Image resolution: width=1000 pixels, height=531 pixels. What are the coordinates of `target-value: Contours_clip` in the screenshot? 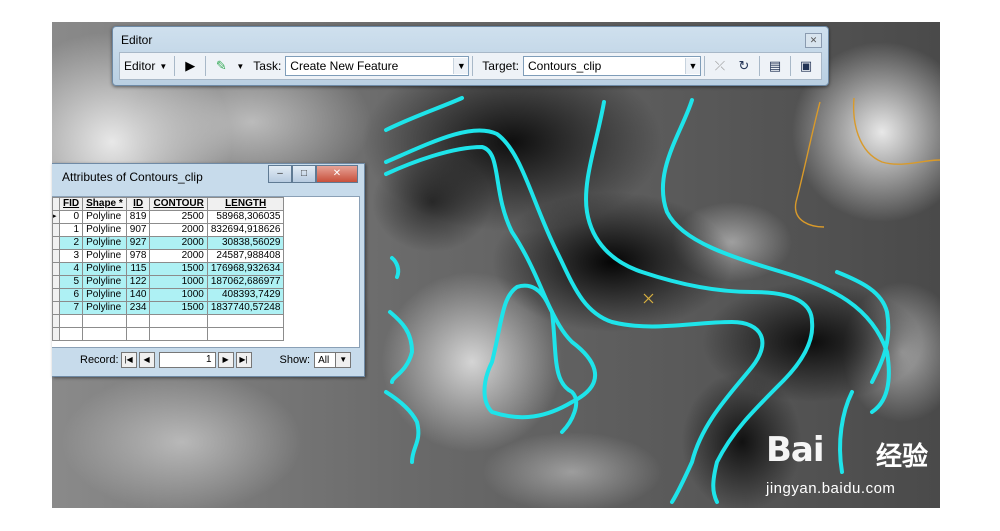 It's located at (564, 66).